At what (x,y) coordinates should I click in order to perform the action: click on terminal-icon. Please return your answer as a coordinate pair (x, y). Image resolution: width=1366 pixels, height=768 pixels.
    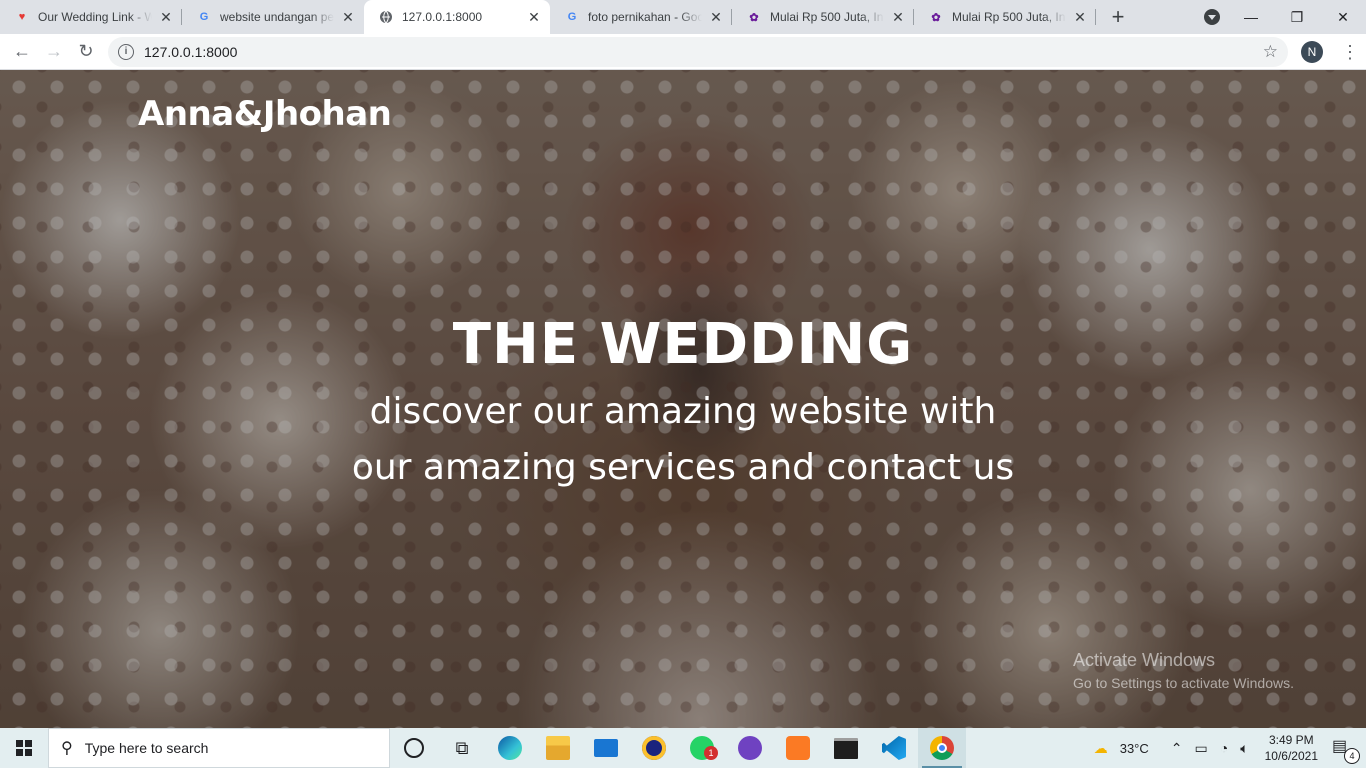
    Looking at the image, I should click on (846, 748).